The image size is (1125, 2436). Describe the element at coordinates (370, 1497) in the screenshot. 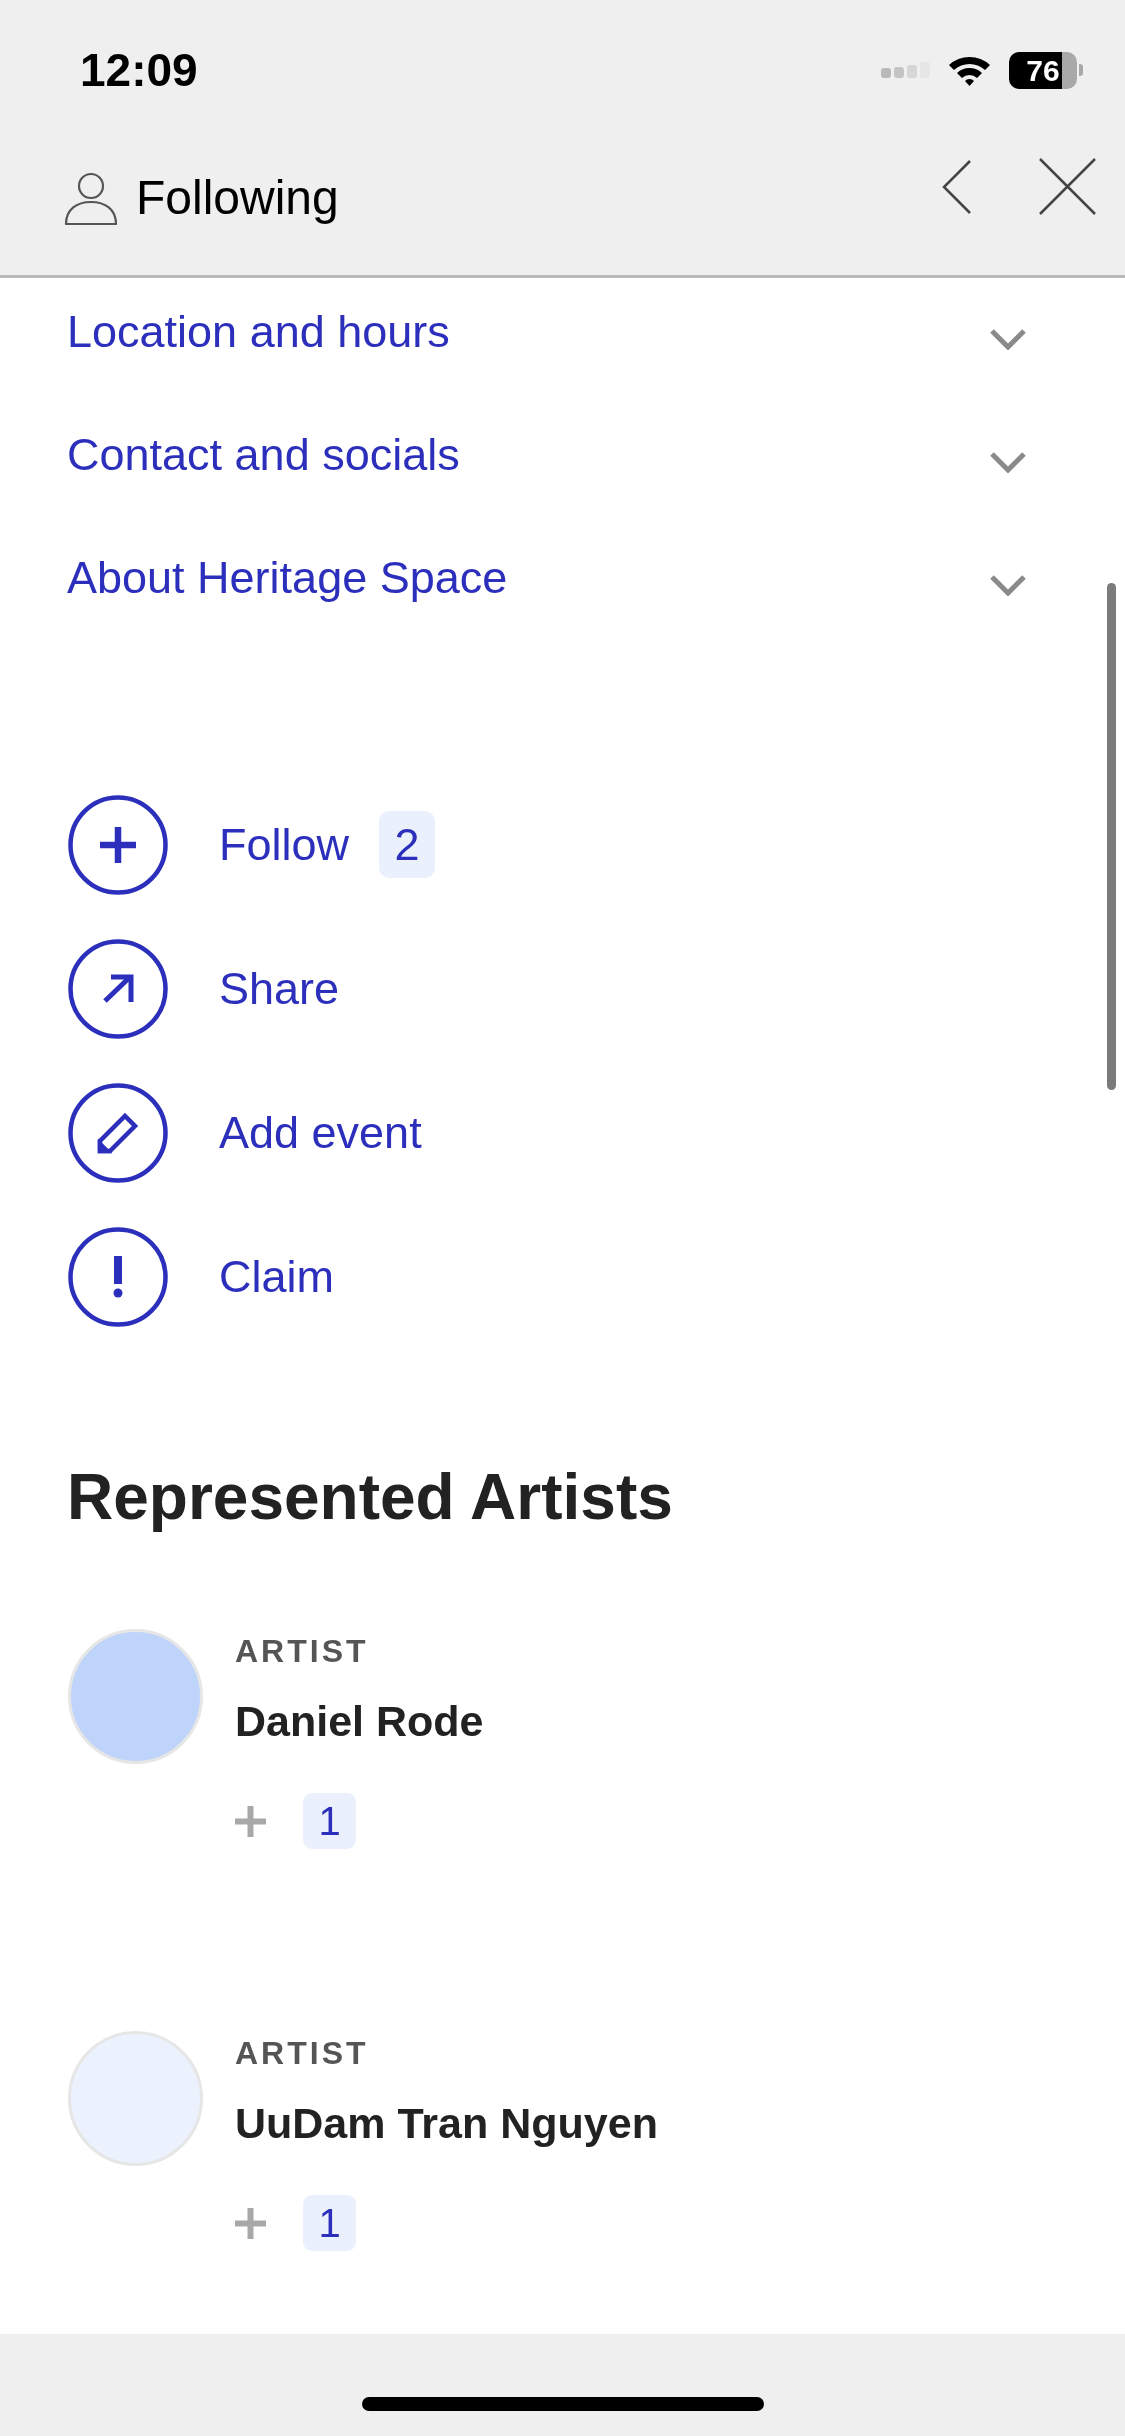

I see `section-heading: Represented Artists` at that location.